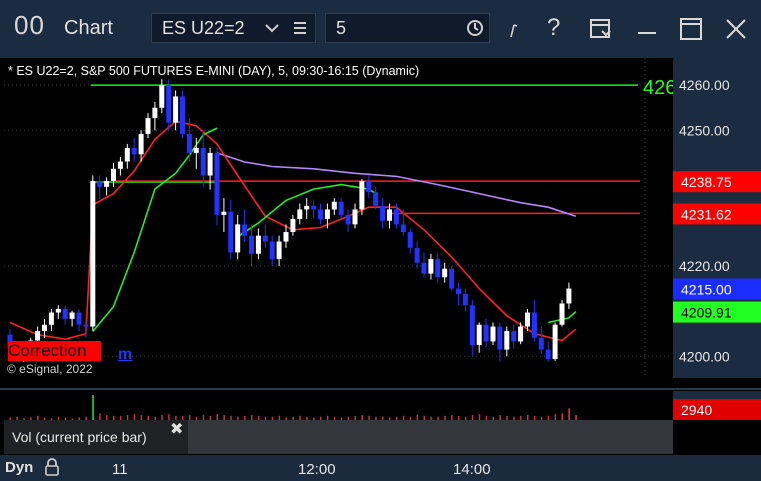 The width and height of the screenshot is (761, 481). Describe the element at coordinates (125, 355) in the screenshot. I see `m-label: m` at that location.